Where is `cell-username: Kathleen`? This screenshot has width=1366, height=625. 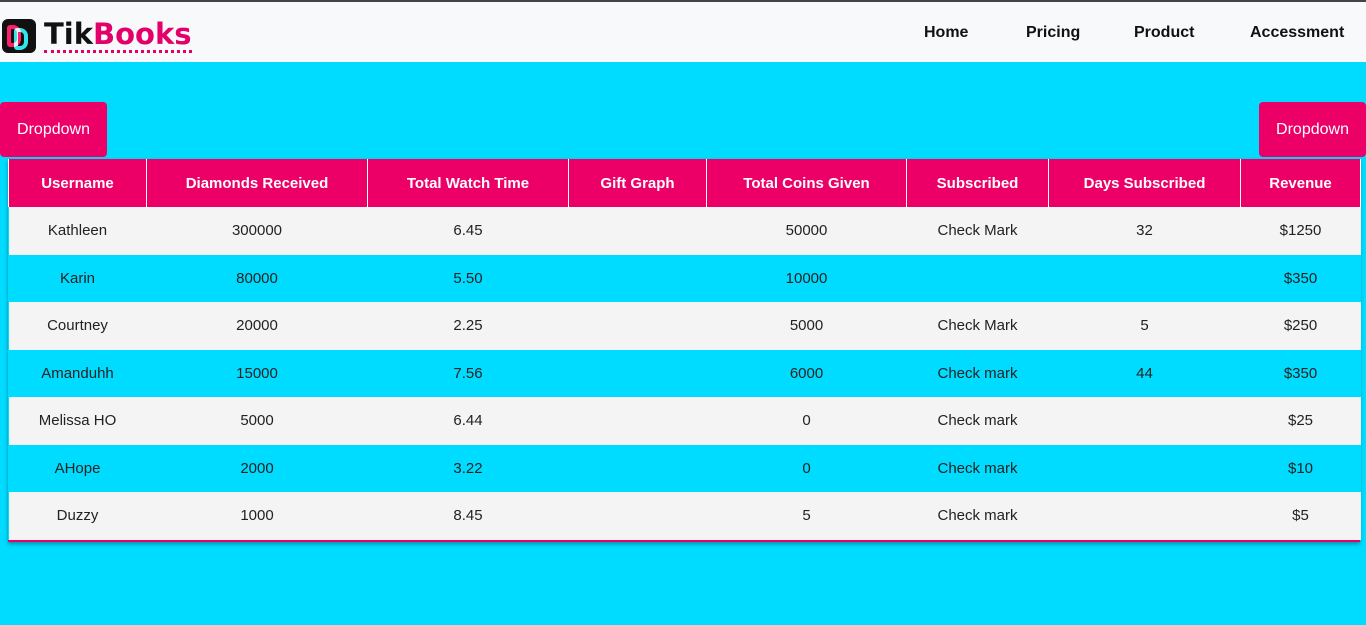 cell-username: Kathleen is located at coordinates (77, 231).